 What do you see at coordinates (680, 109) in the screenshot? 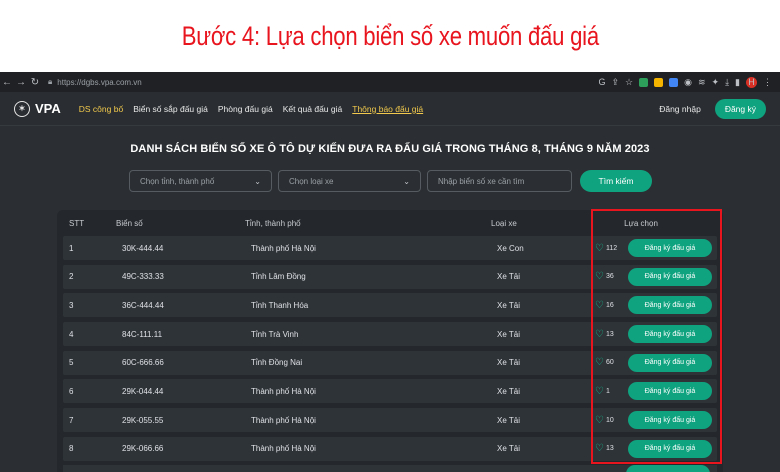
I see `login-link: Đăng nhập` at bounding box center [680, 109].